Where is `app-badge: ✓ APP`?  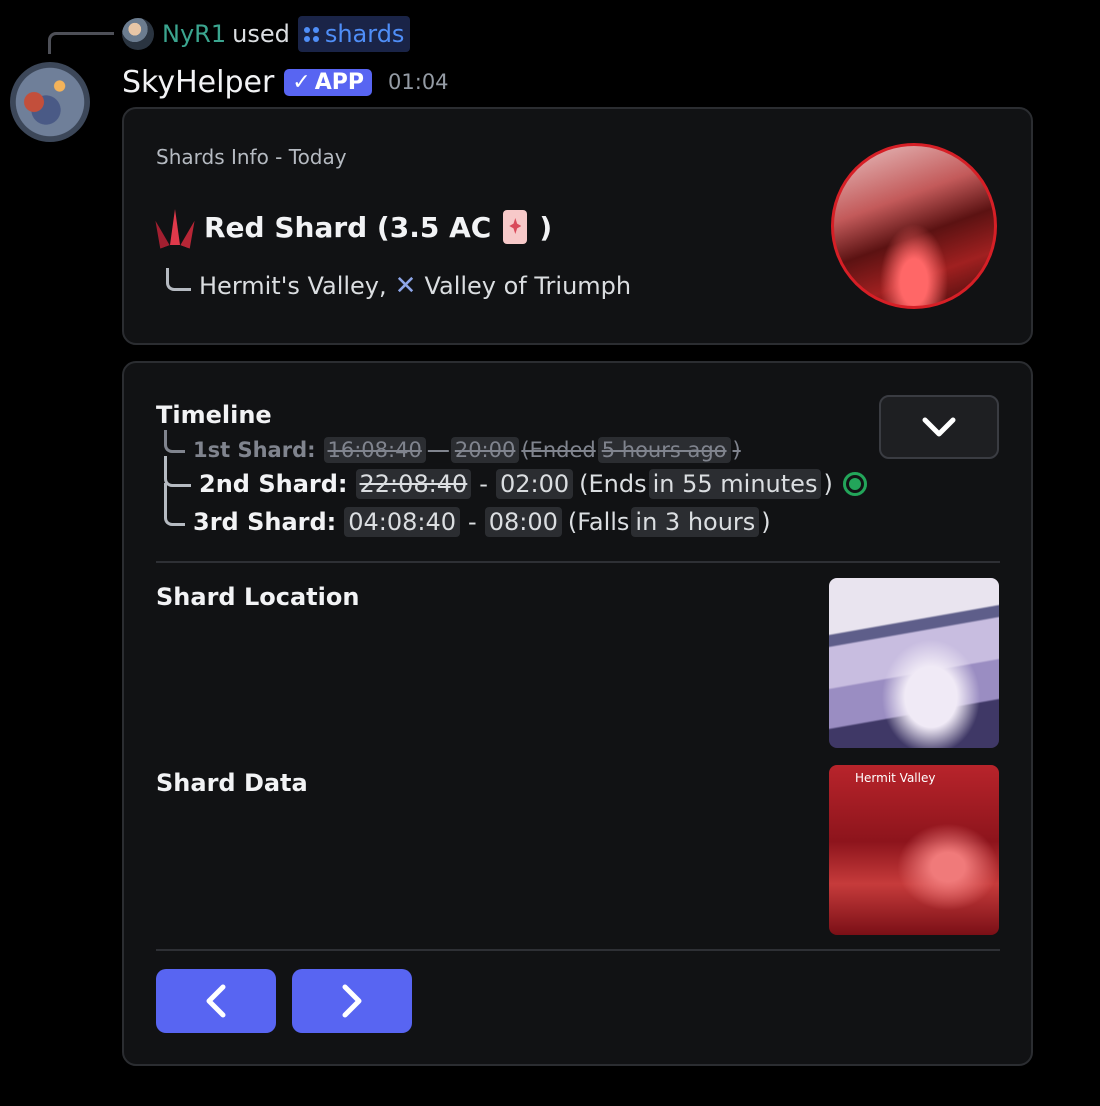
app-badge: ✓ APP is located at coordinates (328, 82).